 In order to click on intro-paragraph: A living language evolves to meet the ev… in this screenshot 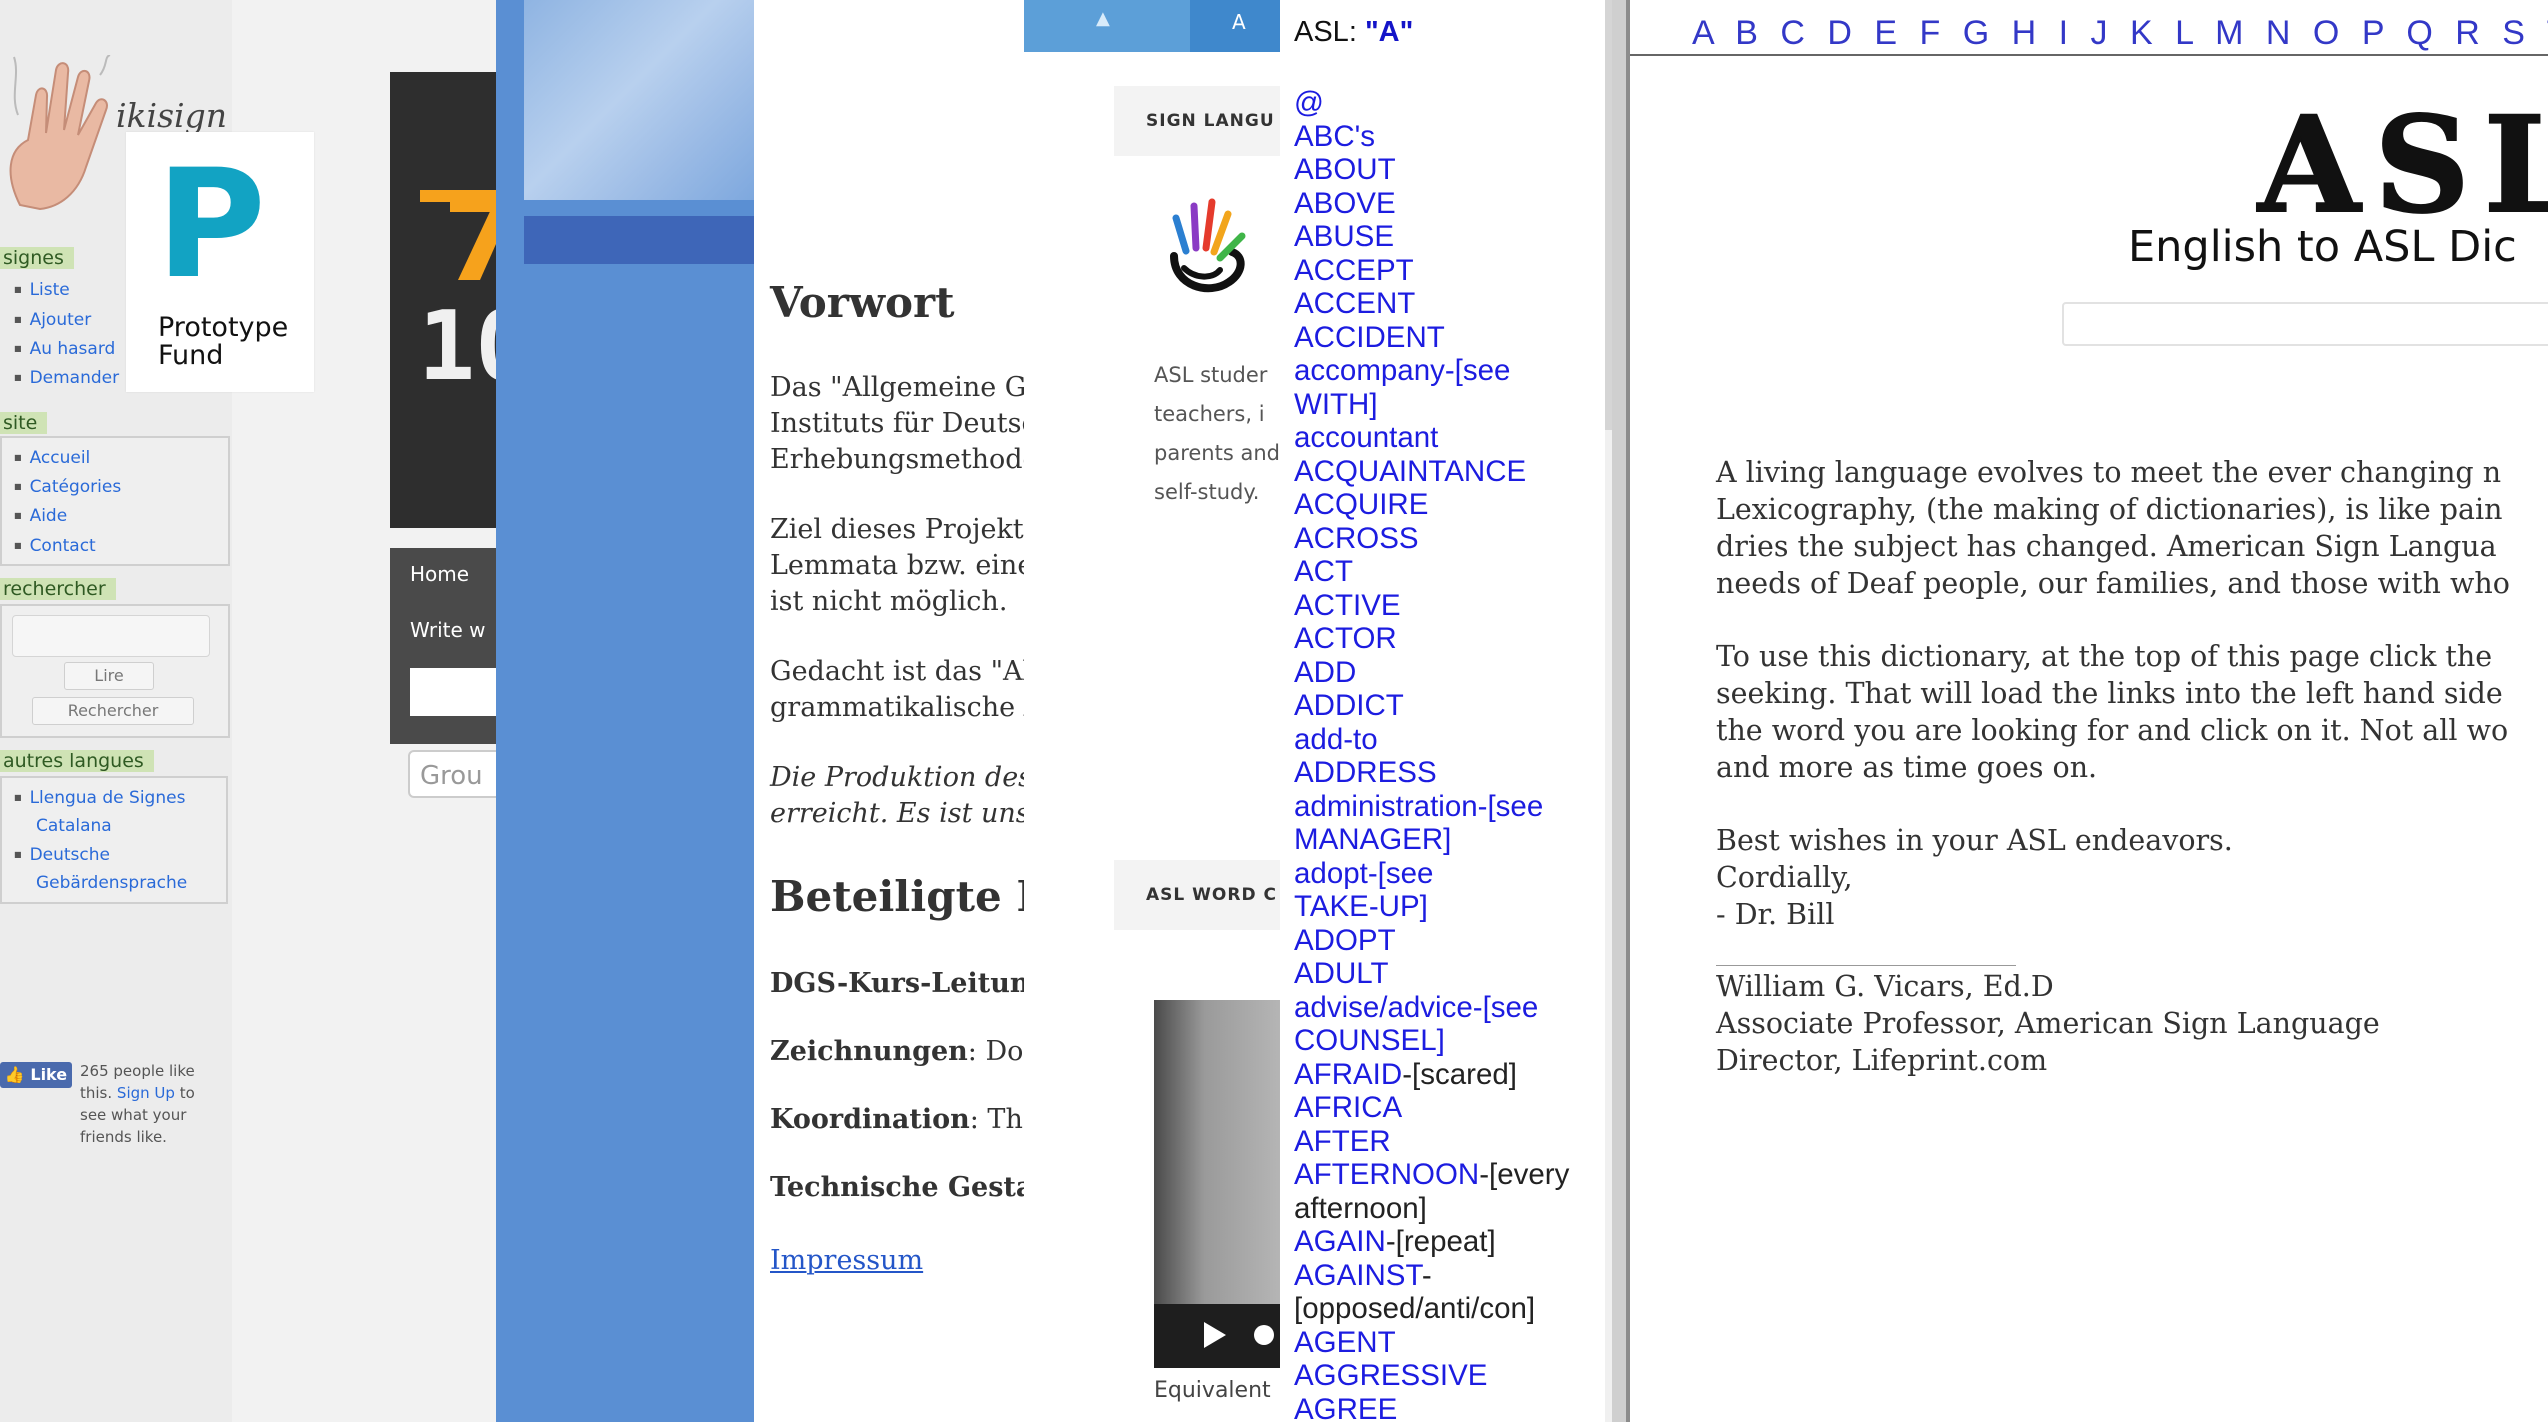, I will do `click(2113, 528)`.